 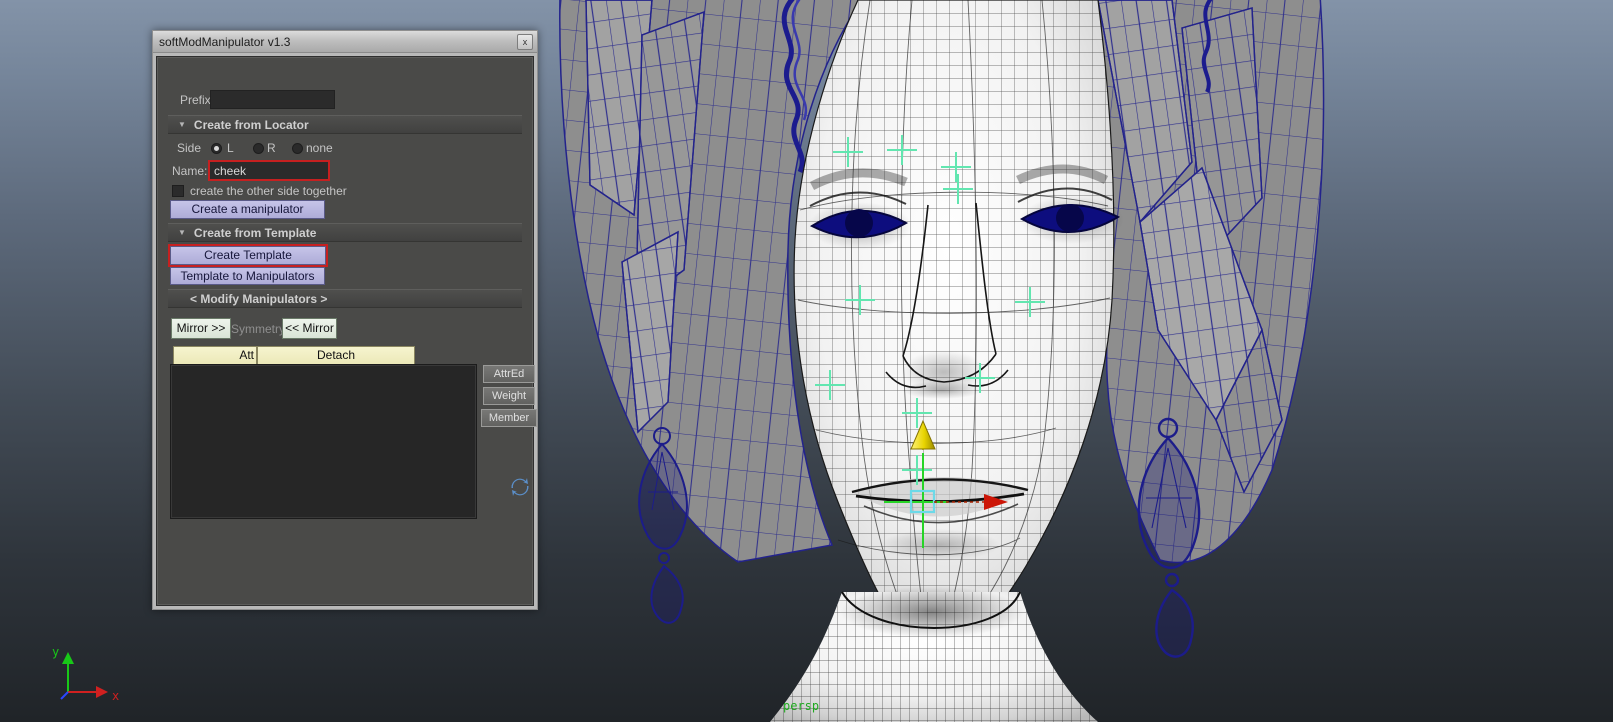 What do you see at coordinates (251, 124) in the screenshot?
I see `section-title: Create from Locator` at bounding box center [251, 124].